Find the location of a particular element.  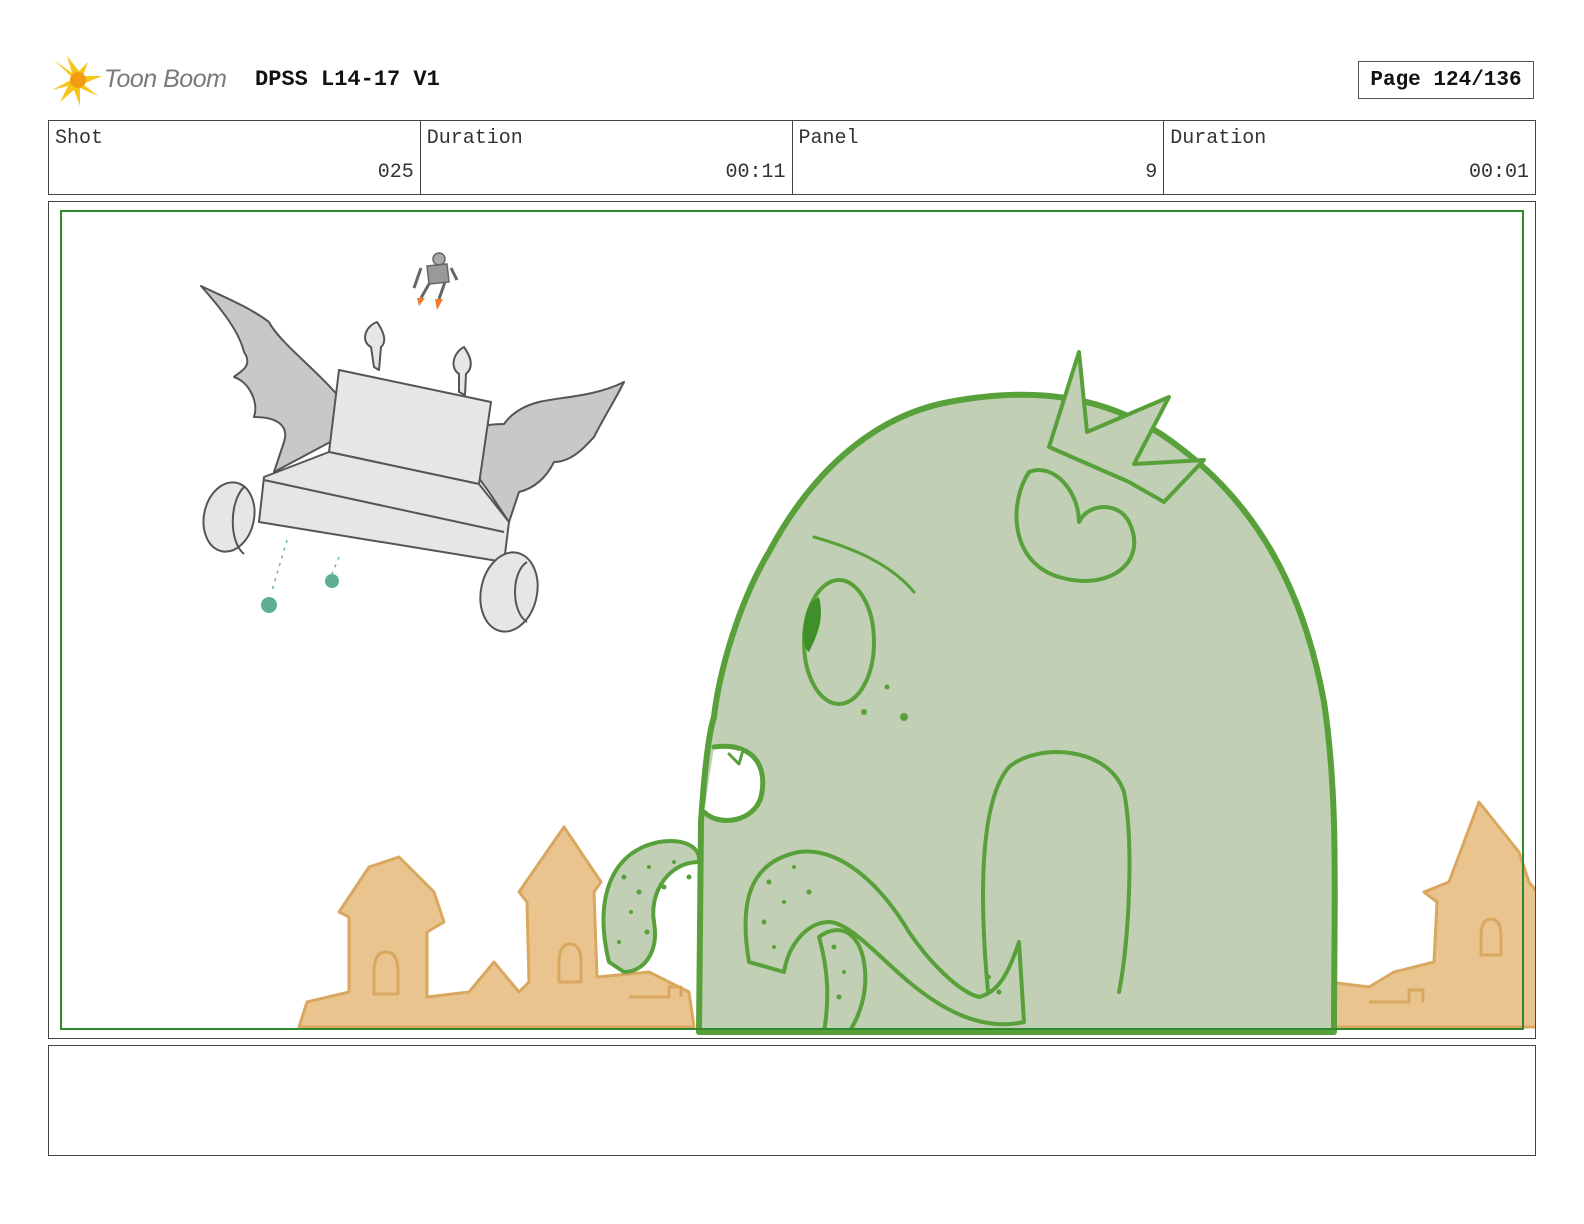

shot-duration-value: 00:11 is located at coordinates (755, 172).